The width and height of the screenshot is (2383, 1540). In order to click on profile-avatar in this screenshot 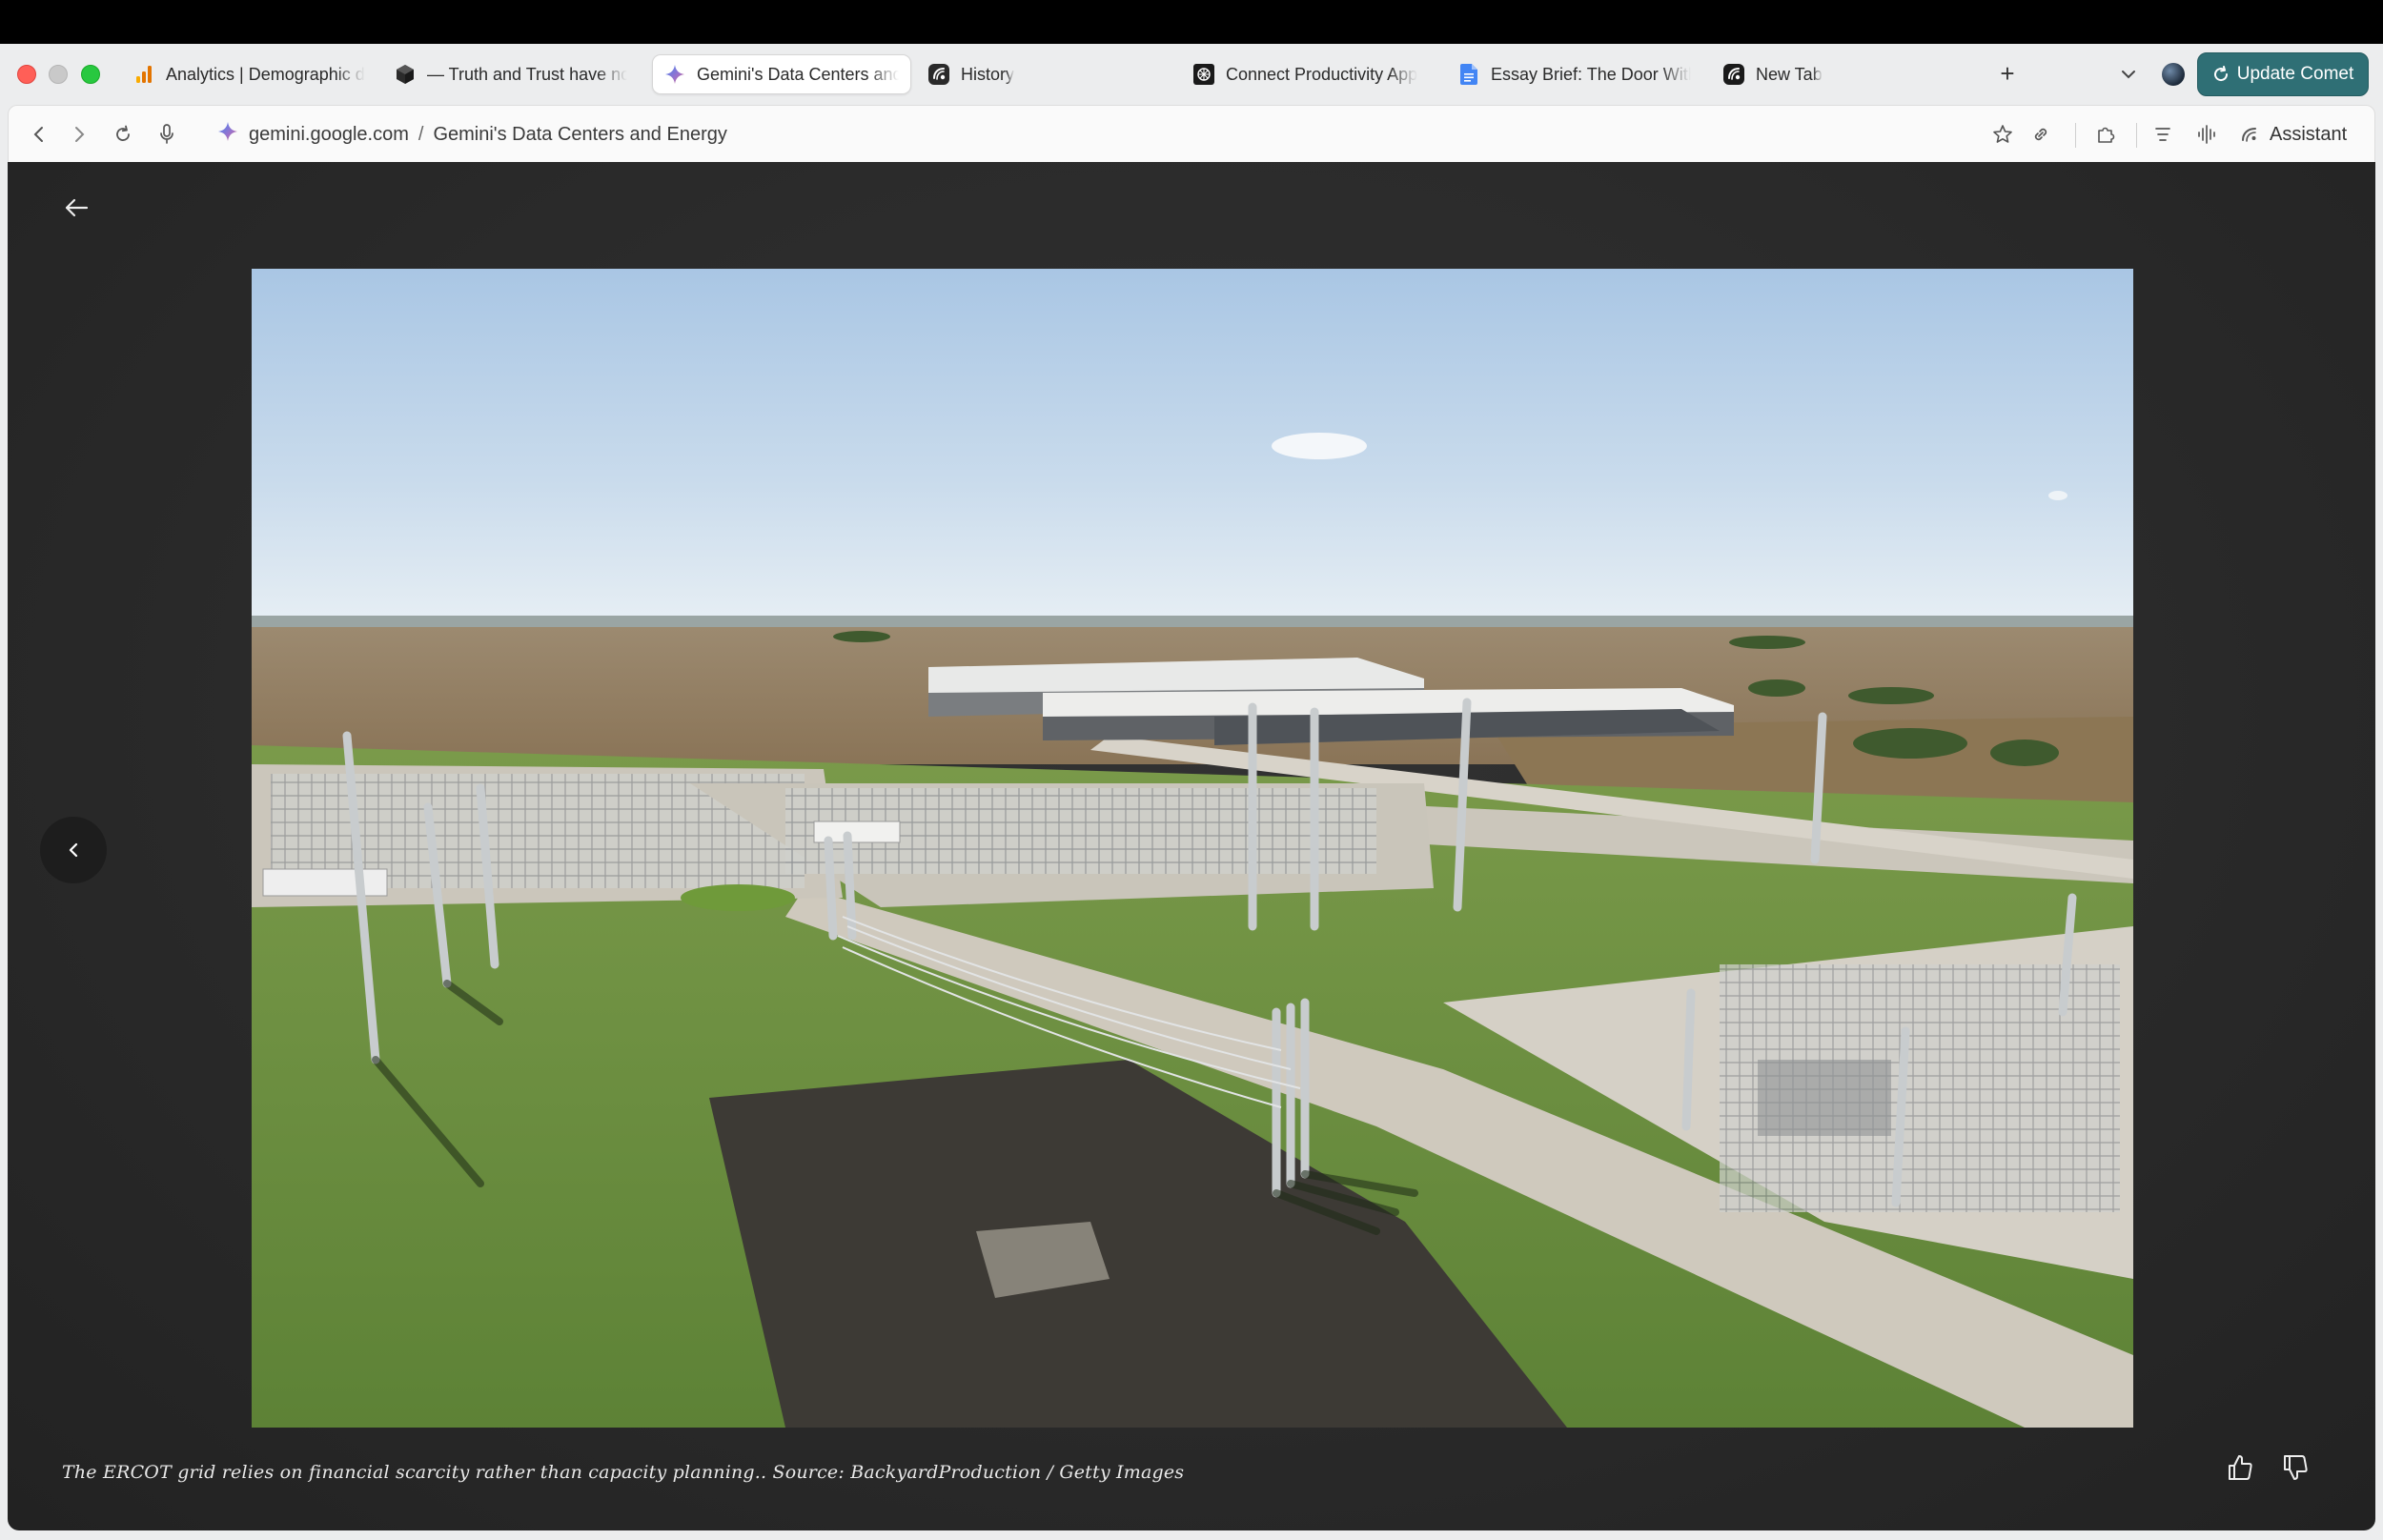, I will do `click(2174, 74)`.